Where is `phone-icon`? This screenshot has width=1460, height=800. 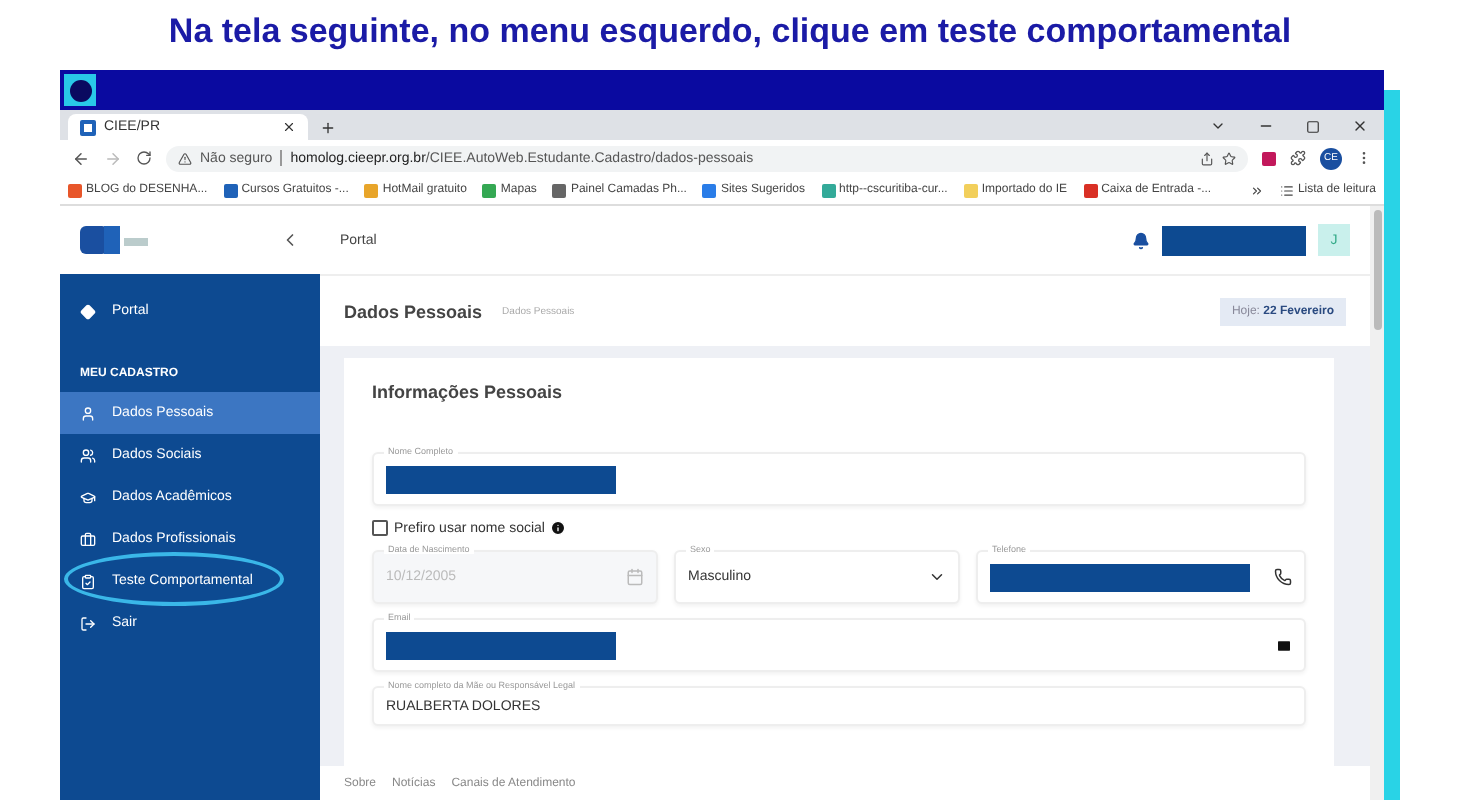
phone-icon is located at coordinates (1283, 577).